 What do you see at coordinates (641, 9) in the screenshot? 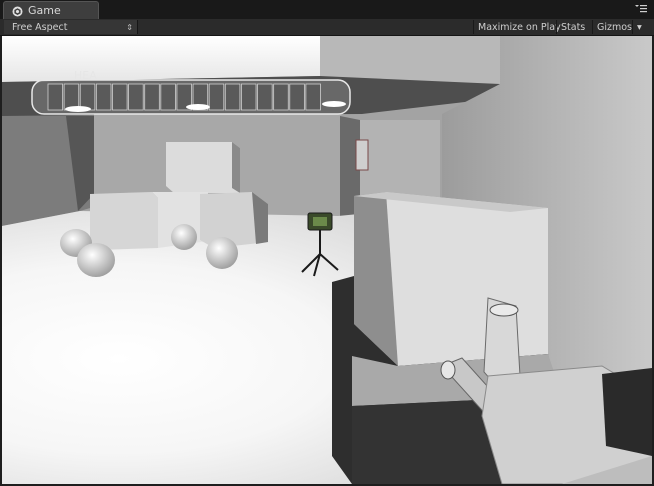
I see `panel-menu-icon` at bounding box center [641, 9].